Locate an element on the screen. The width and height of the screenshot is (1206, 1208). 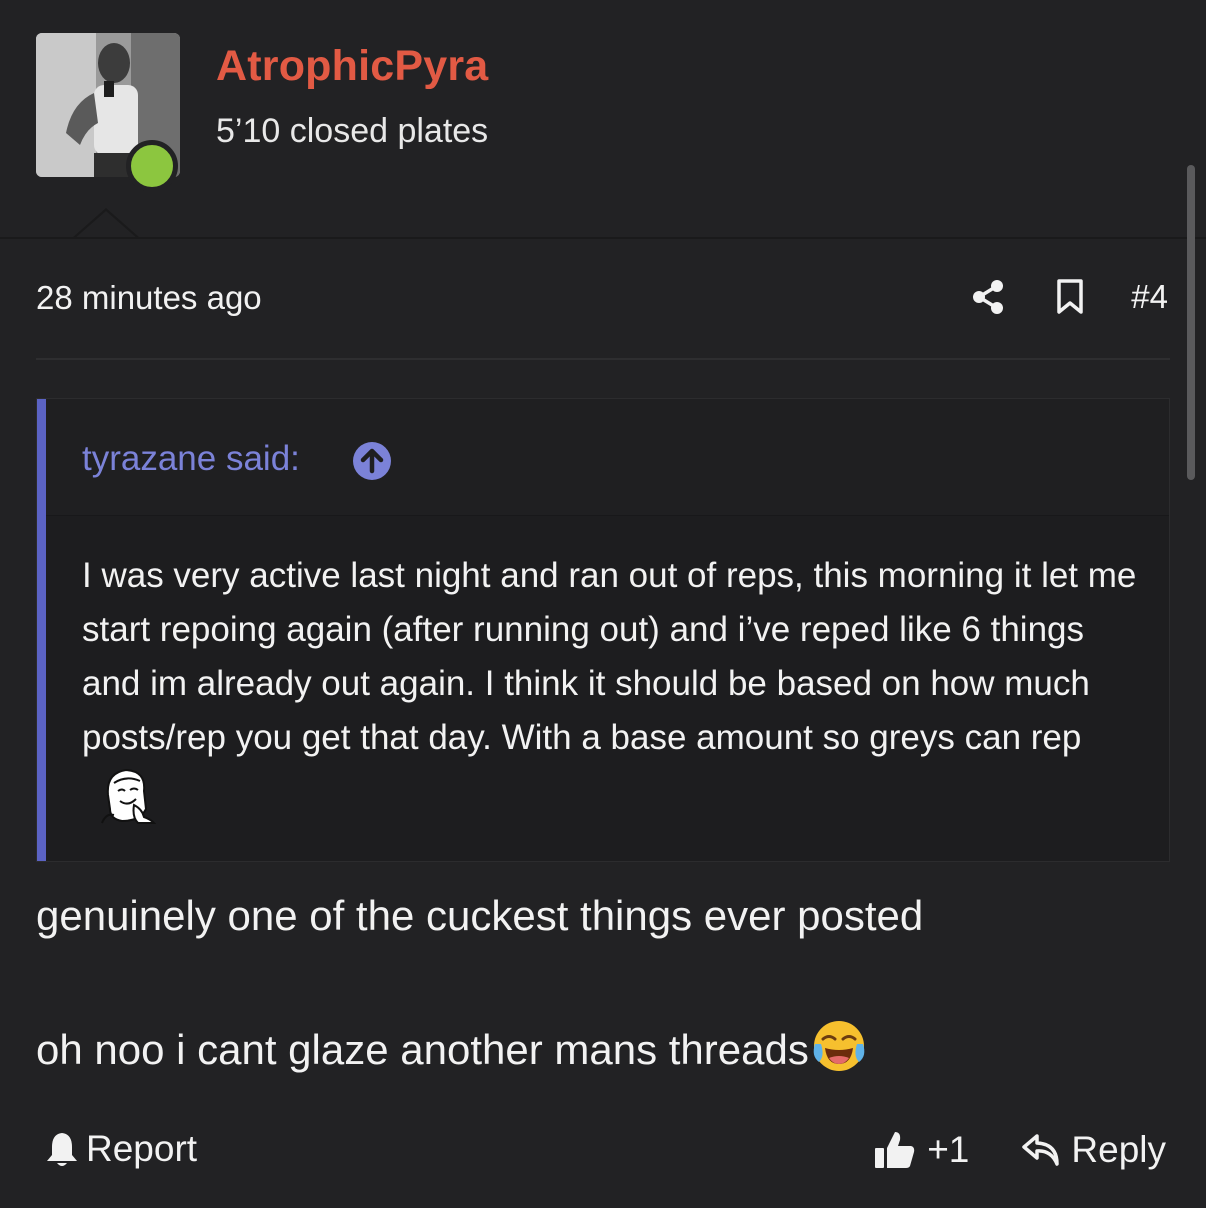
post-line-with-emoji: oh noo i cant glaze another mans threads is located at coordinates (479, 1046).